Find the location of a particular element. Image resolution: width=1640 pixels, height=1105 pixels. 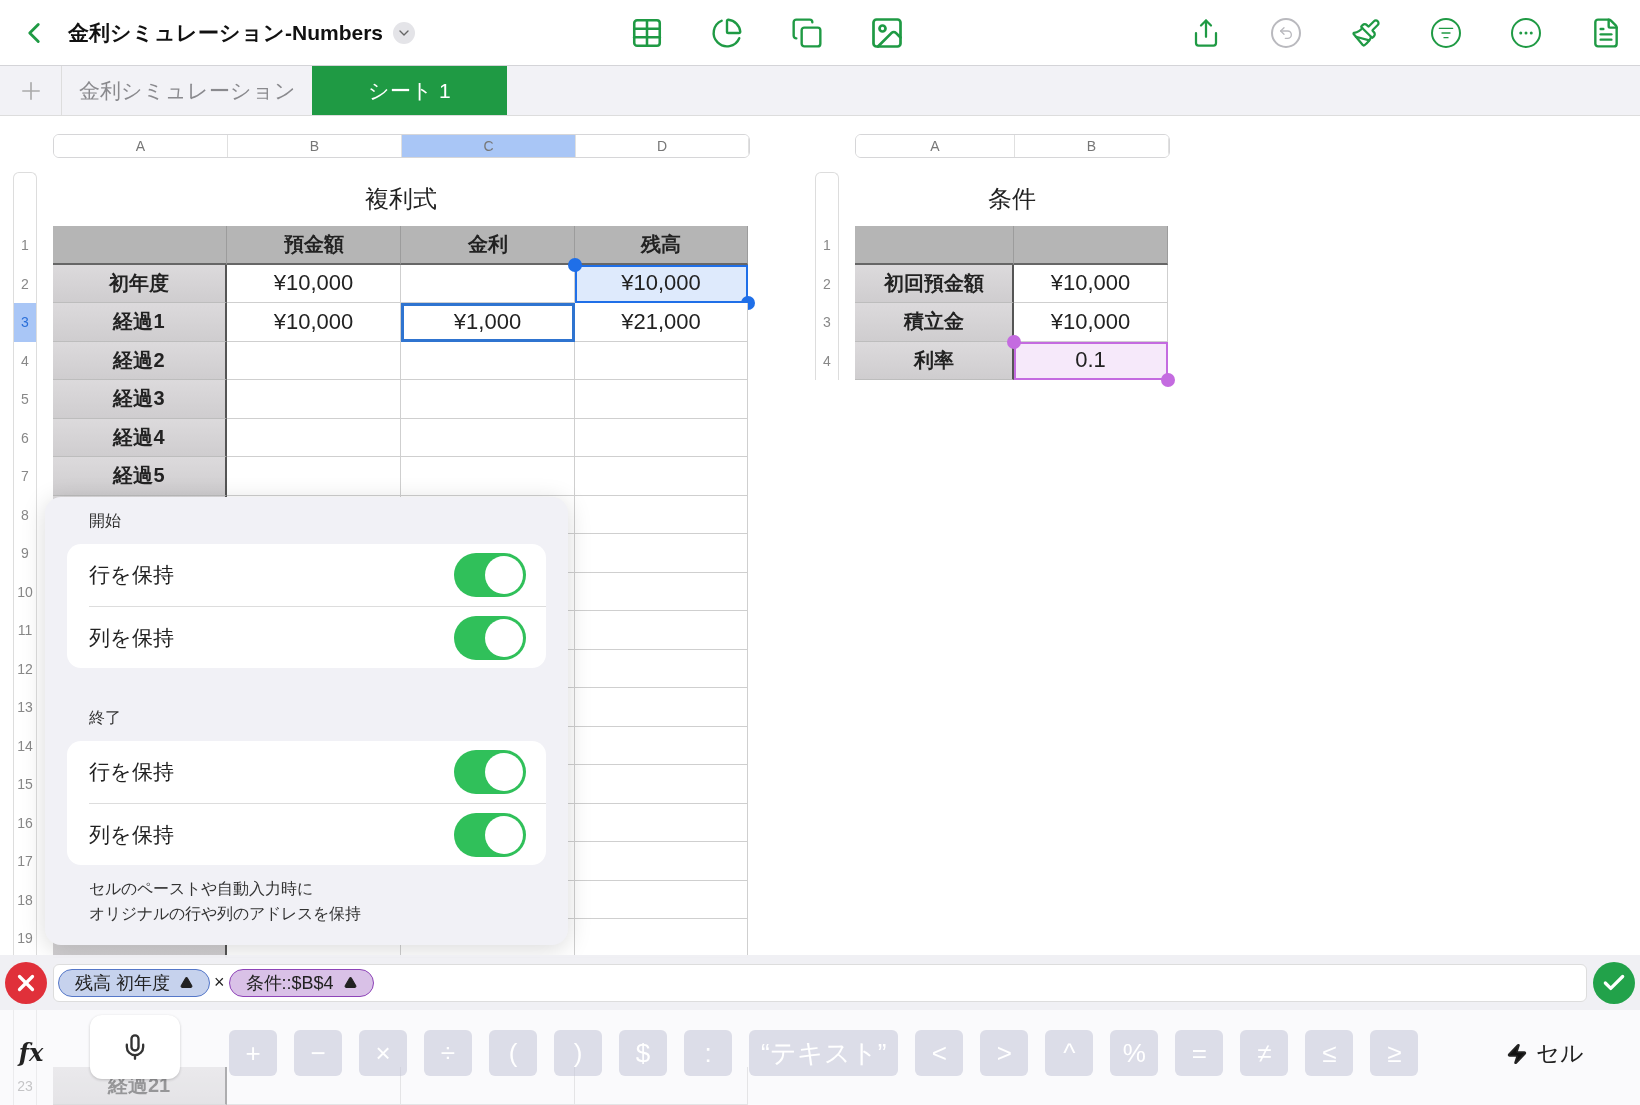

row-label-cell: 利率 is located at coordinates (934, 360).